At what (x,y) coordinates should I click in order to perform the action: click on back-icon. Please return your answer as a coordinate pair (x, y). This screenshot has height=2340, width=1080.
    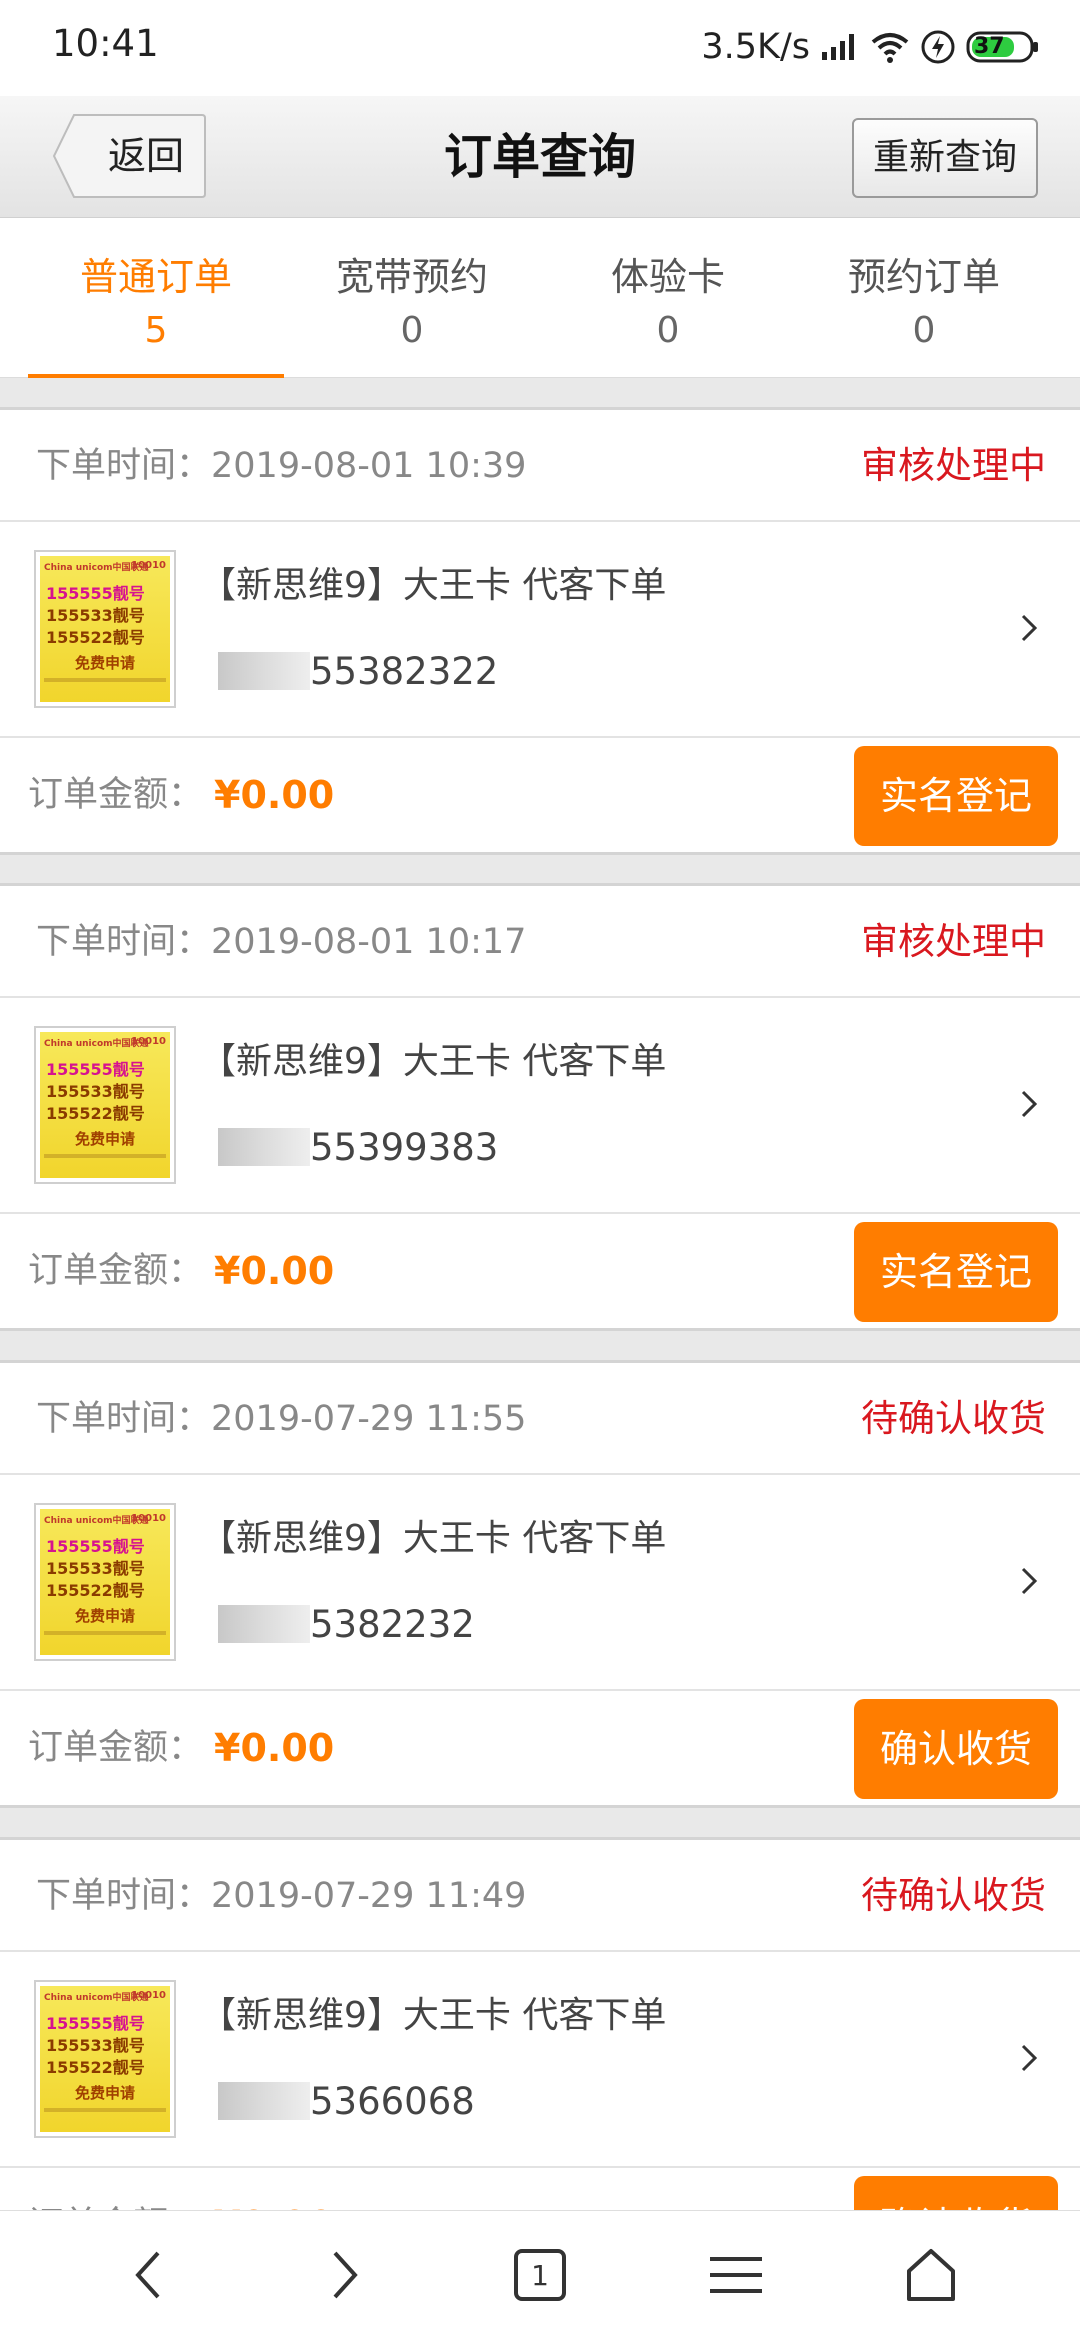
    Looking at the image, I should click on (148, 2275).